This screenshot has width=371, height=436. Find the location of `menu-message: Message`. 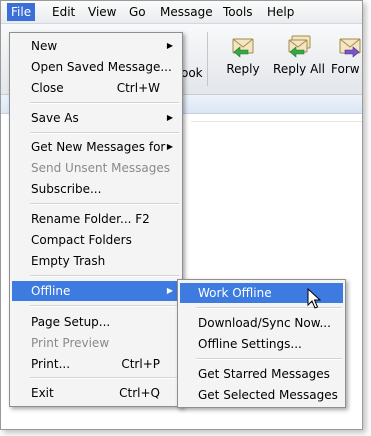

menu-message: Message is located at coordinates (186, 12).